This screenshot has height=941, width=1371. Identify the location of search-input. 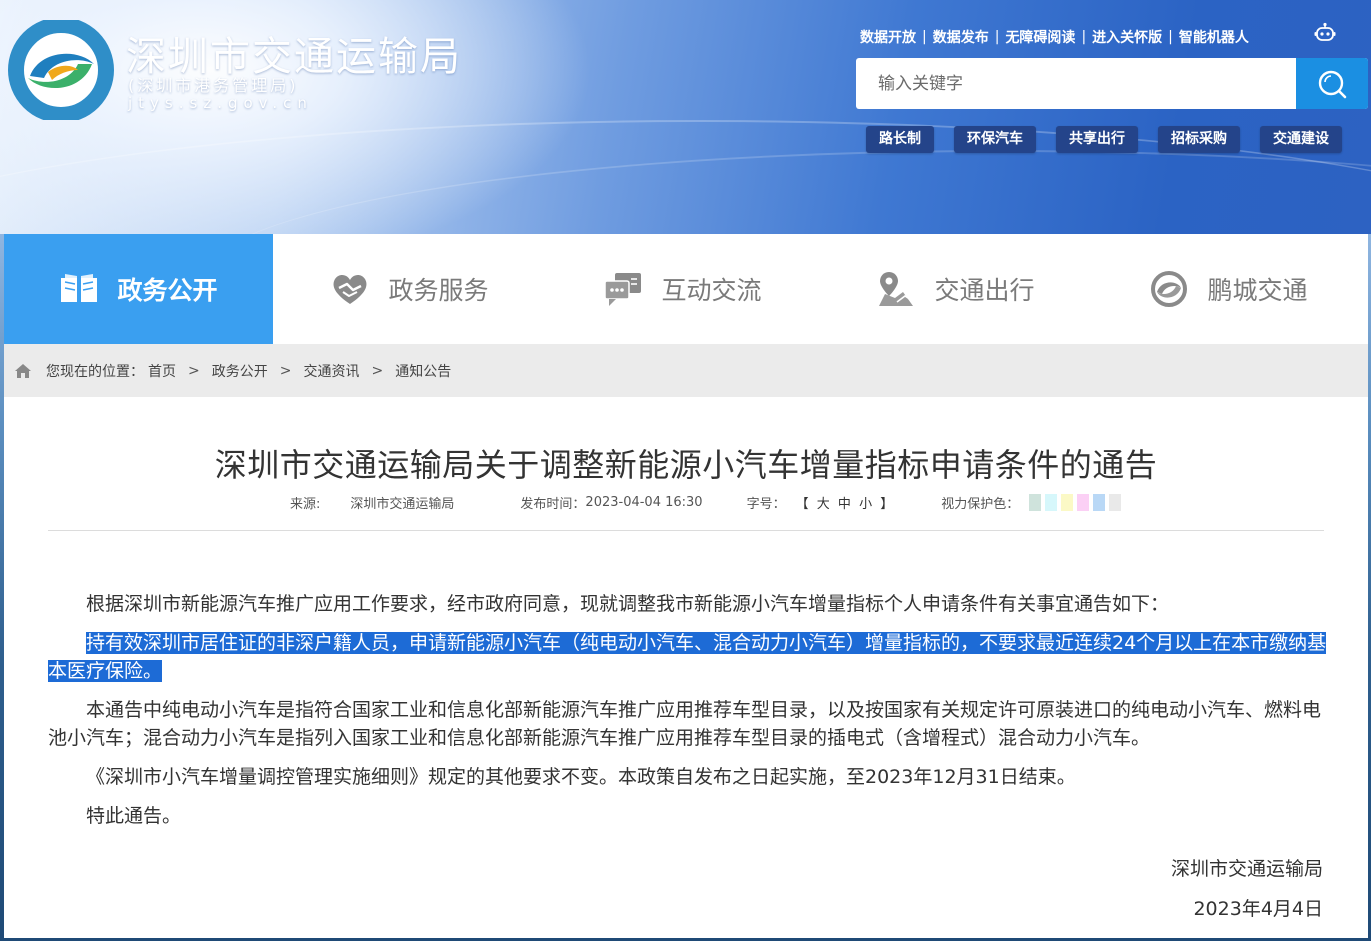
(1076, 83).